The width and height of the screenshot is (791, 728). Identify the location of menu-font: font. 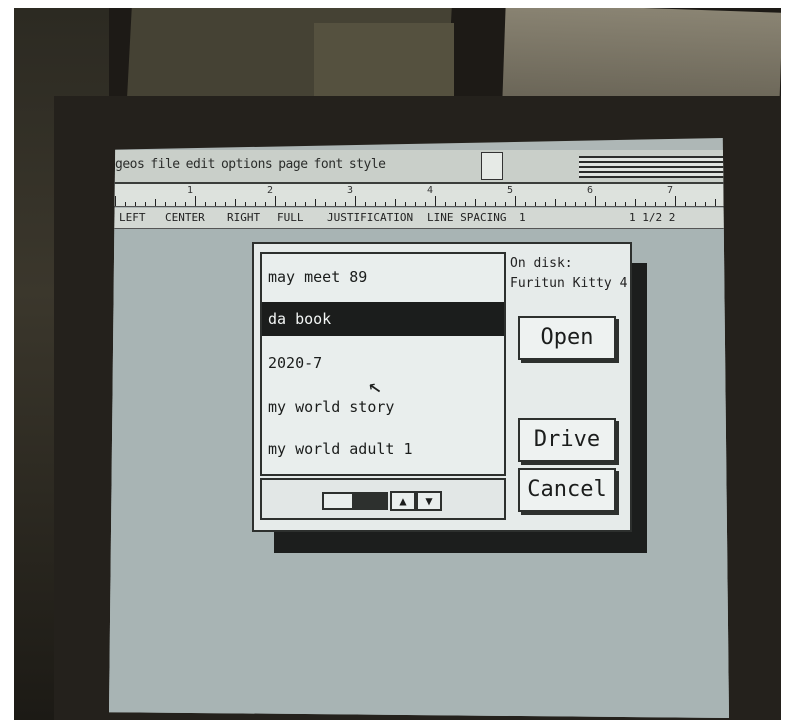
(329, 164).